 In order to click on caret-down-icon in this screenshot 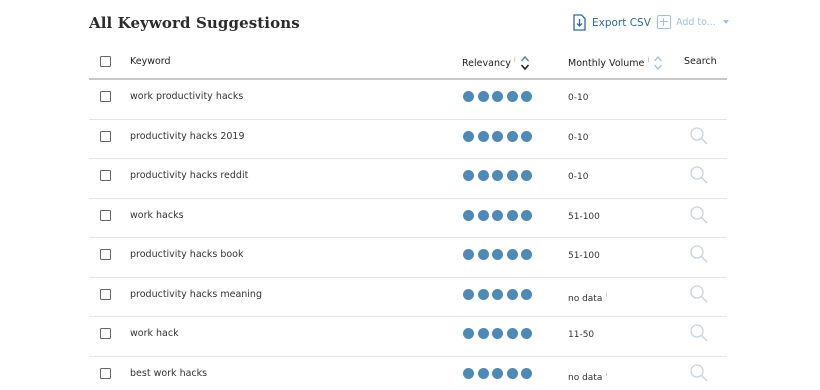, I will do `click(725, 22)`.